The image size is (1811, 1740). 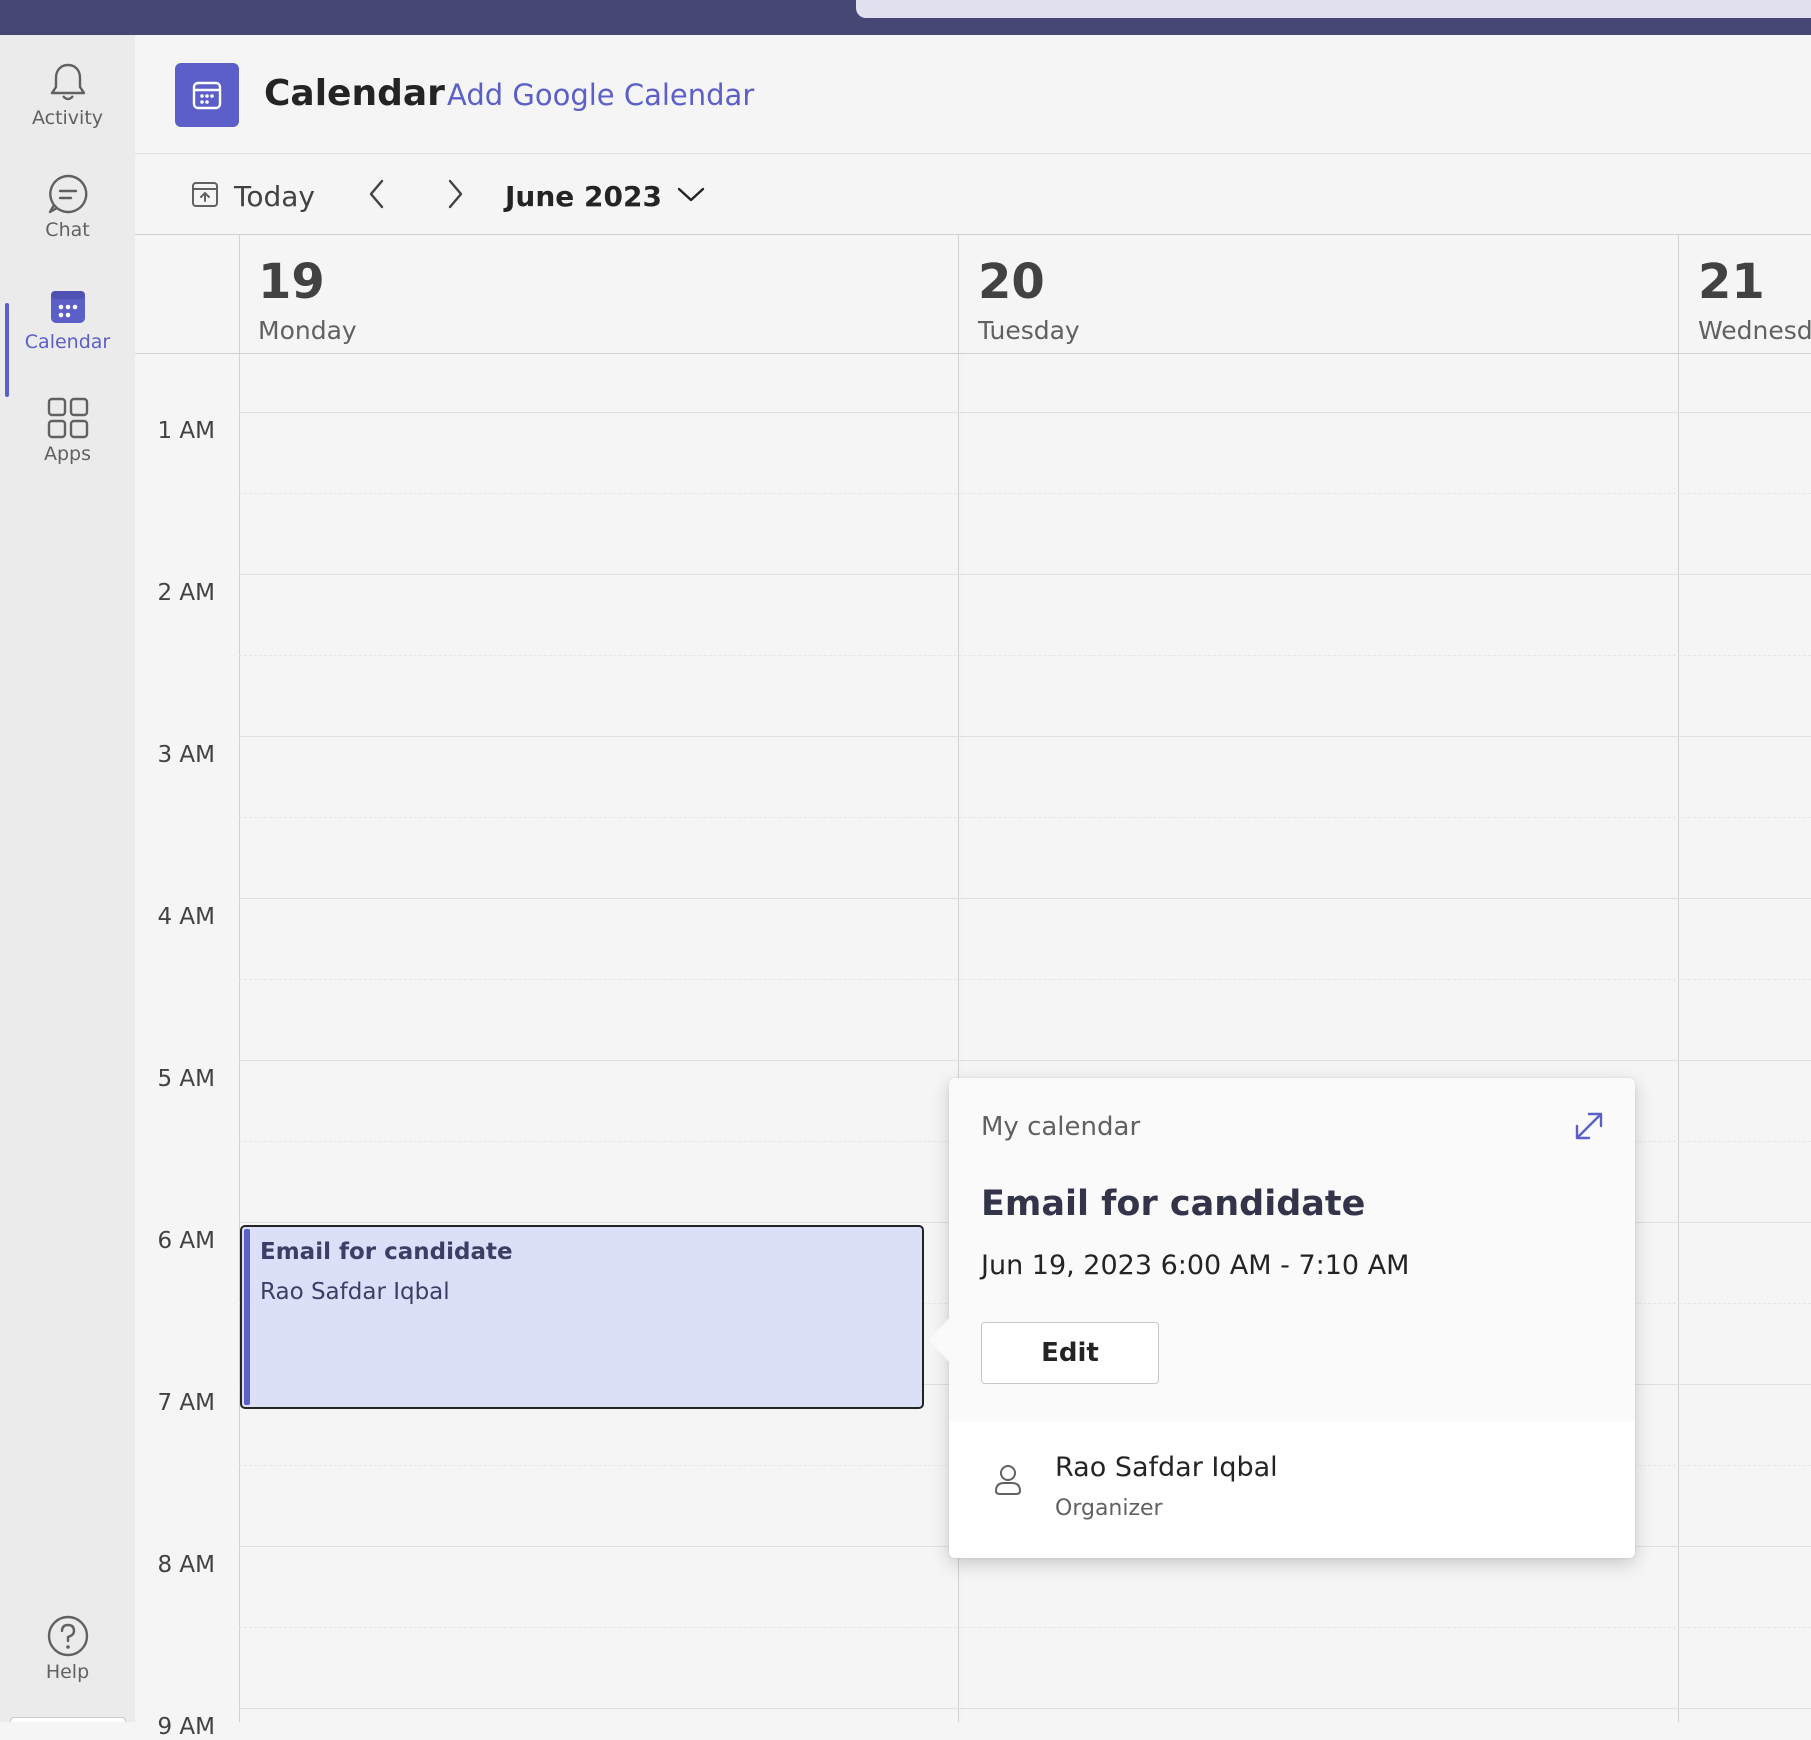 What do you see at coordinates (1731, 282) in the screenshot?
I see `day-number: 21` at bounding box center [1731, 282].